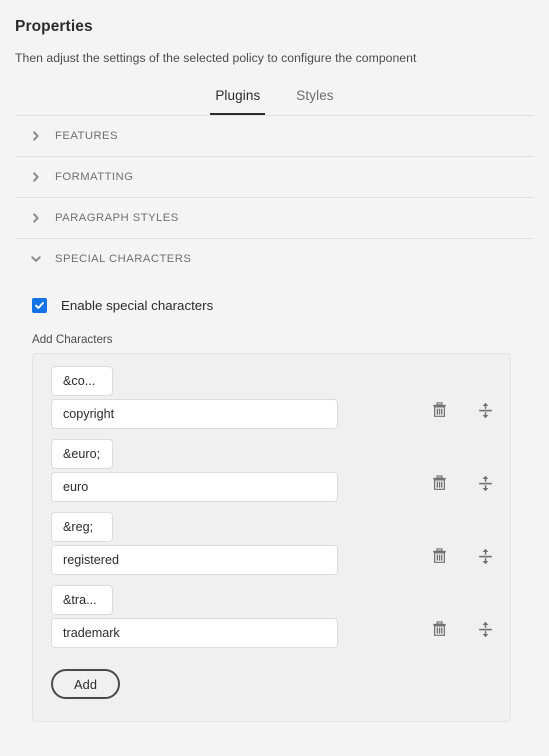 This screenshot has width=549, height=756. I want to click on enable-special-characters-label: Enable special characters, so click(137, 305).